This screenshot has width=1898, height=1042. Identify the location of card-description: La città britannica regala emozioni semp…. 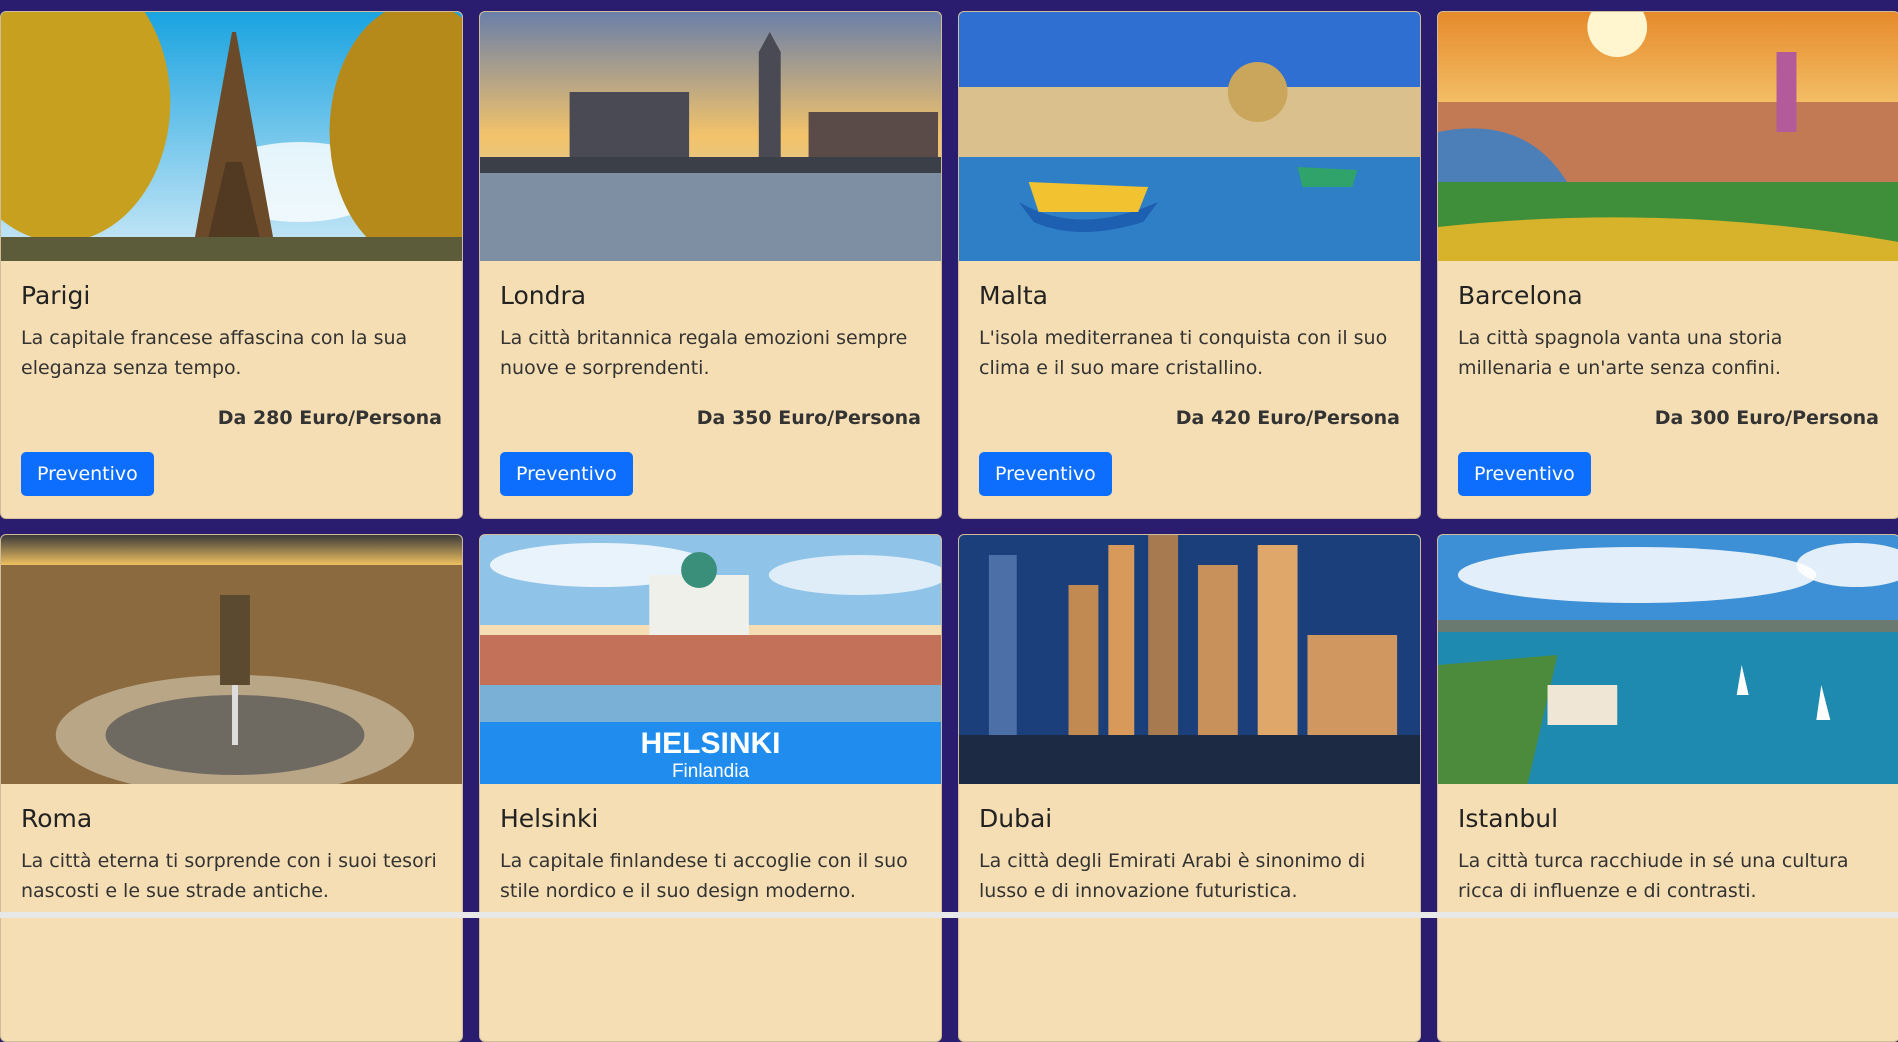
(704, 353).